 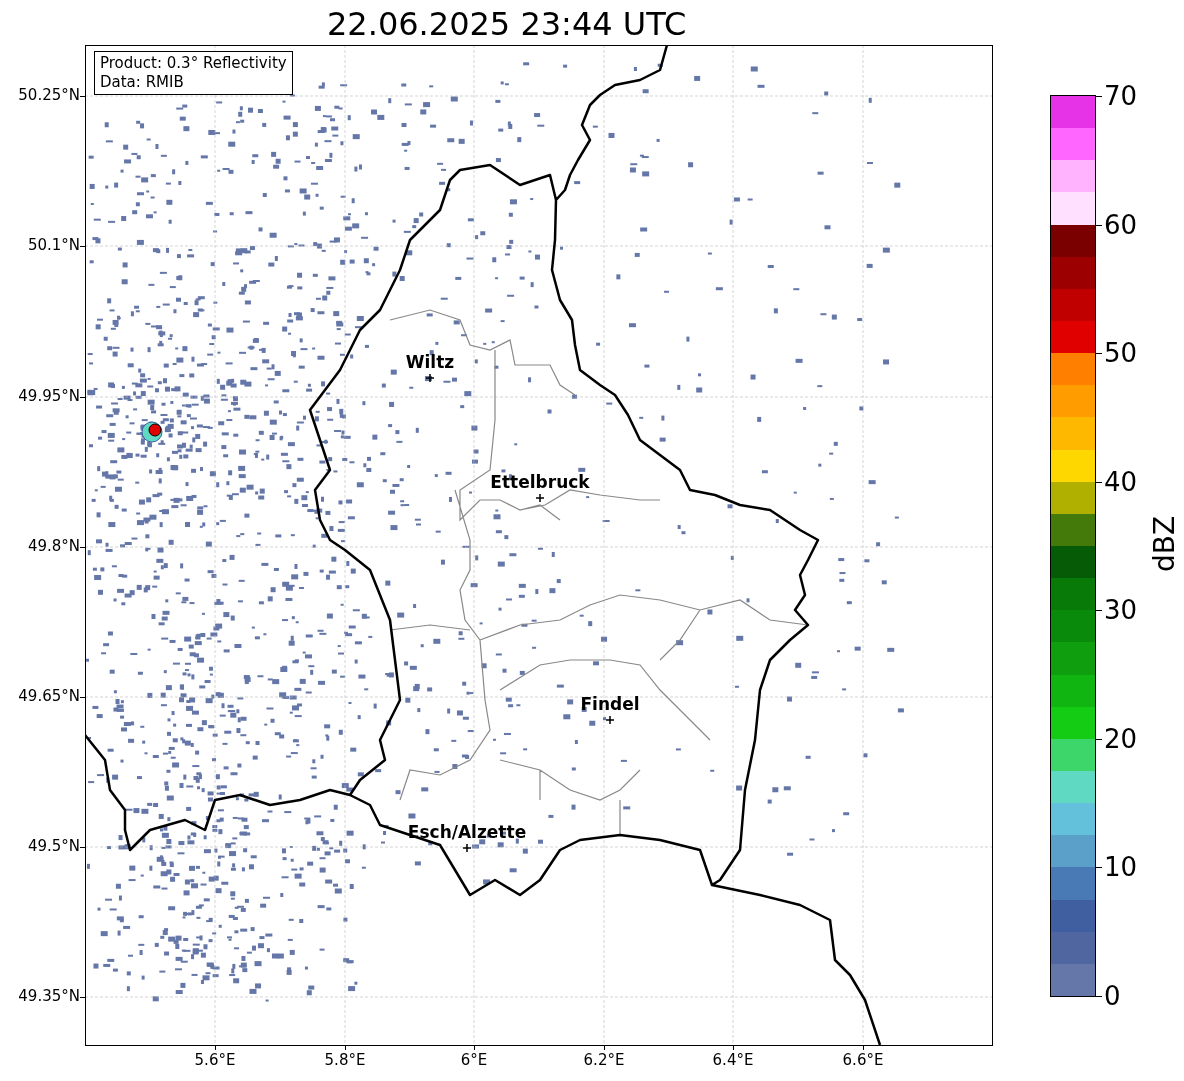 What do you see at coordinates (474, 1060) in the screenshot?
I see `axis-tick-label: 6°E` at bounding box center [474, 1060].